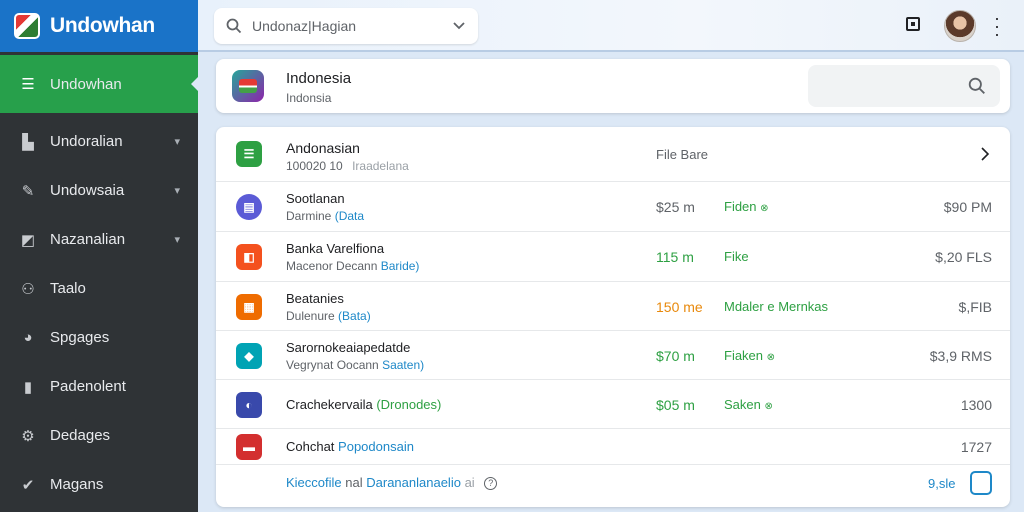 This screenshot has width=1024, height=512. Describe the element at coordinates (325, 216) in the screenshot. I see `row-subtitle: Darmine (Data` at that location.